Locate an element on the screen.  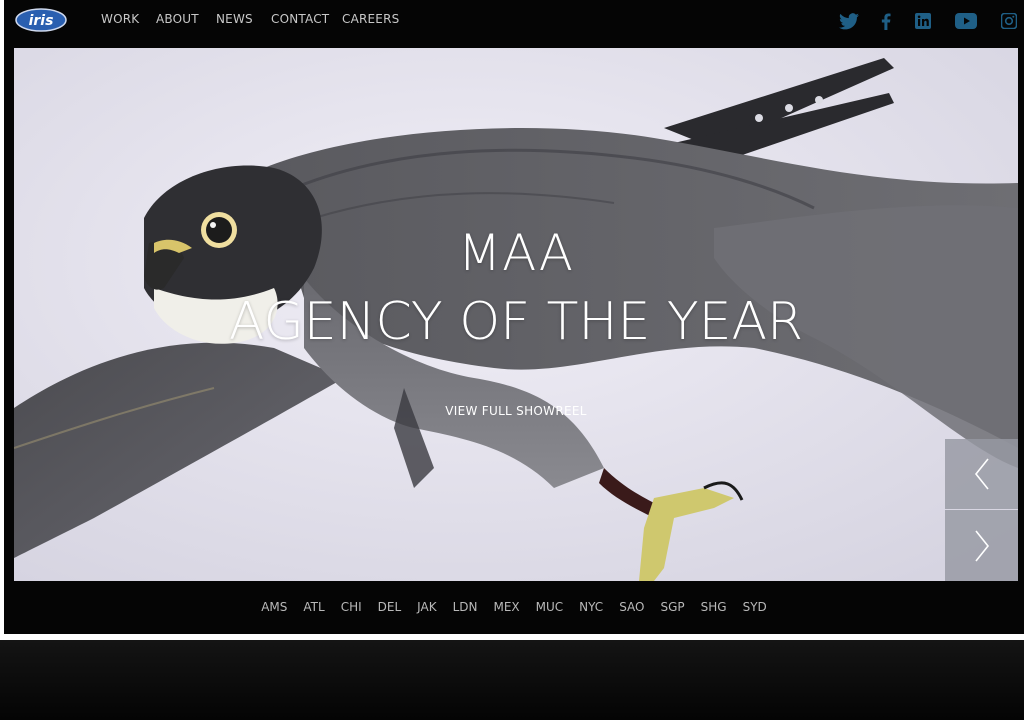
instagram-icon is located at coordinates (1009, 21).